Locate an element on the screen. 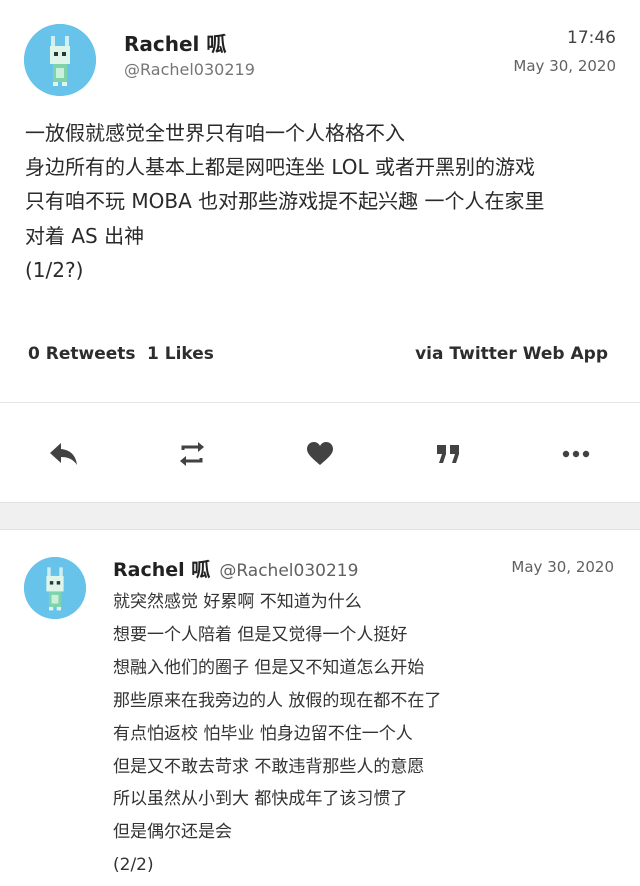  like-count: 1 Likes is located at coordinates (180, 354).